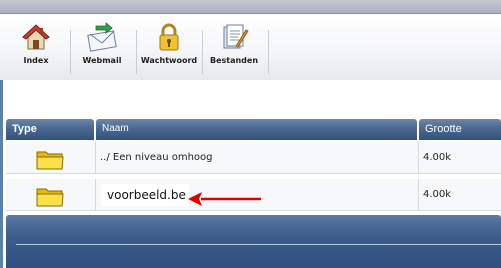  What do you see at coordinates (250, 7) in the screenshot?
I see `top-bar` at bounding box center [250, 7].